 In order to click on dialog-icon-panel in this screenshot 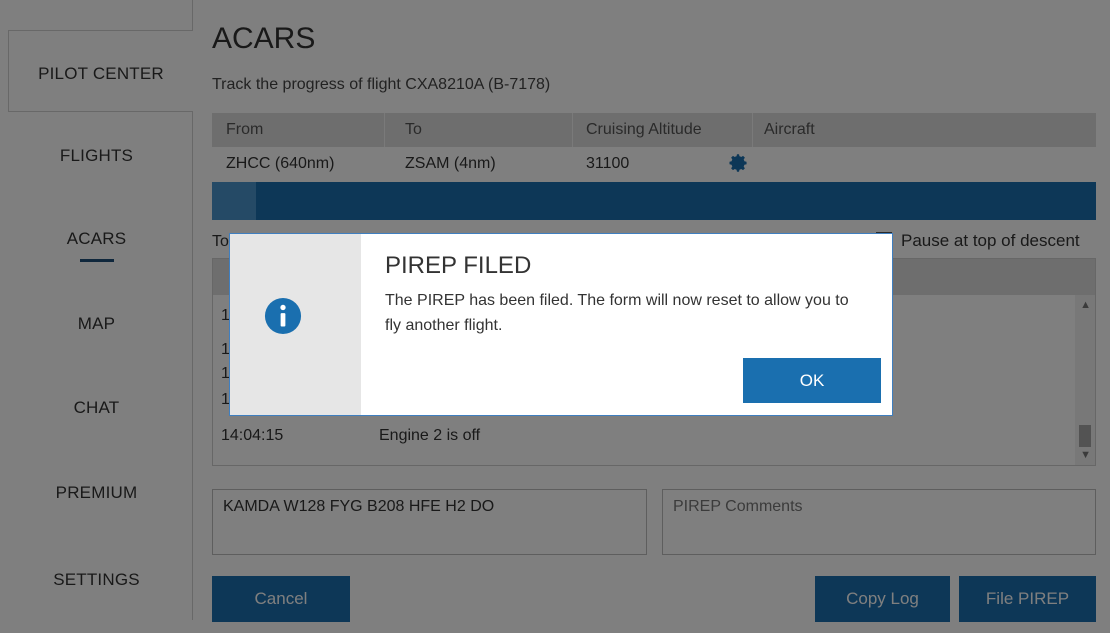, I will do `click(295, 324)`.